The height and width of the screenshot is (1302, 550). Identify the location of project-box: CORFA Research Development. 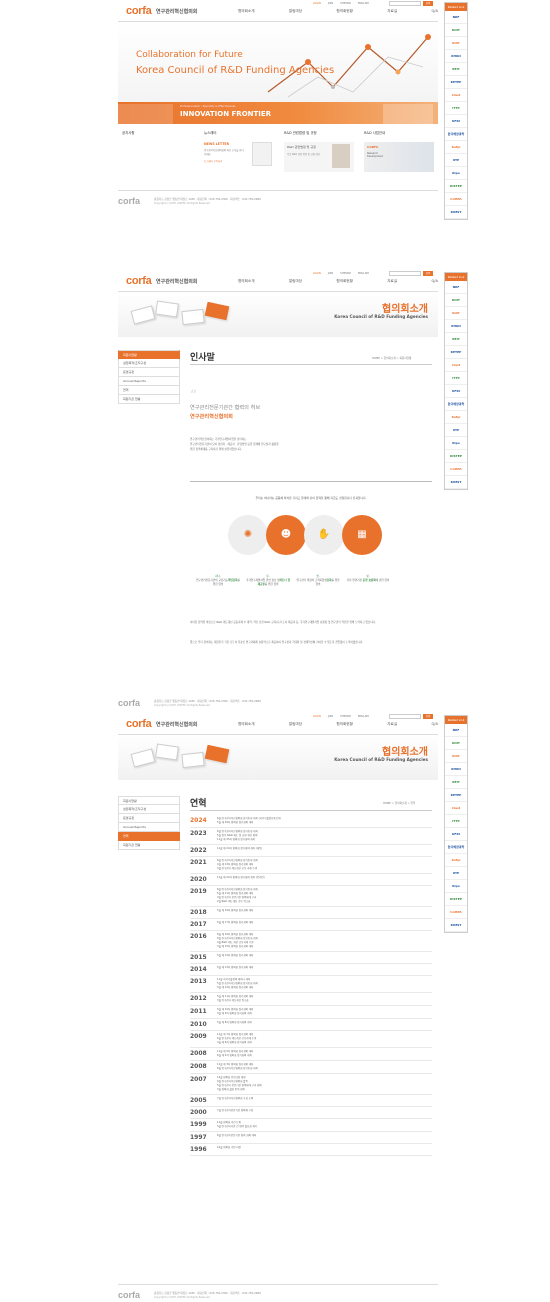
(399, 157).